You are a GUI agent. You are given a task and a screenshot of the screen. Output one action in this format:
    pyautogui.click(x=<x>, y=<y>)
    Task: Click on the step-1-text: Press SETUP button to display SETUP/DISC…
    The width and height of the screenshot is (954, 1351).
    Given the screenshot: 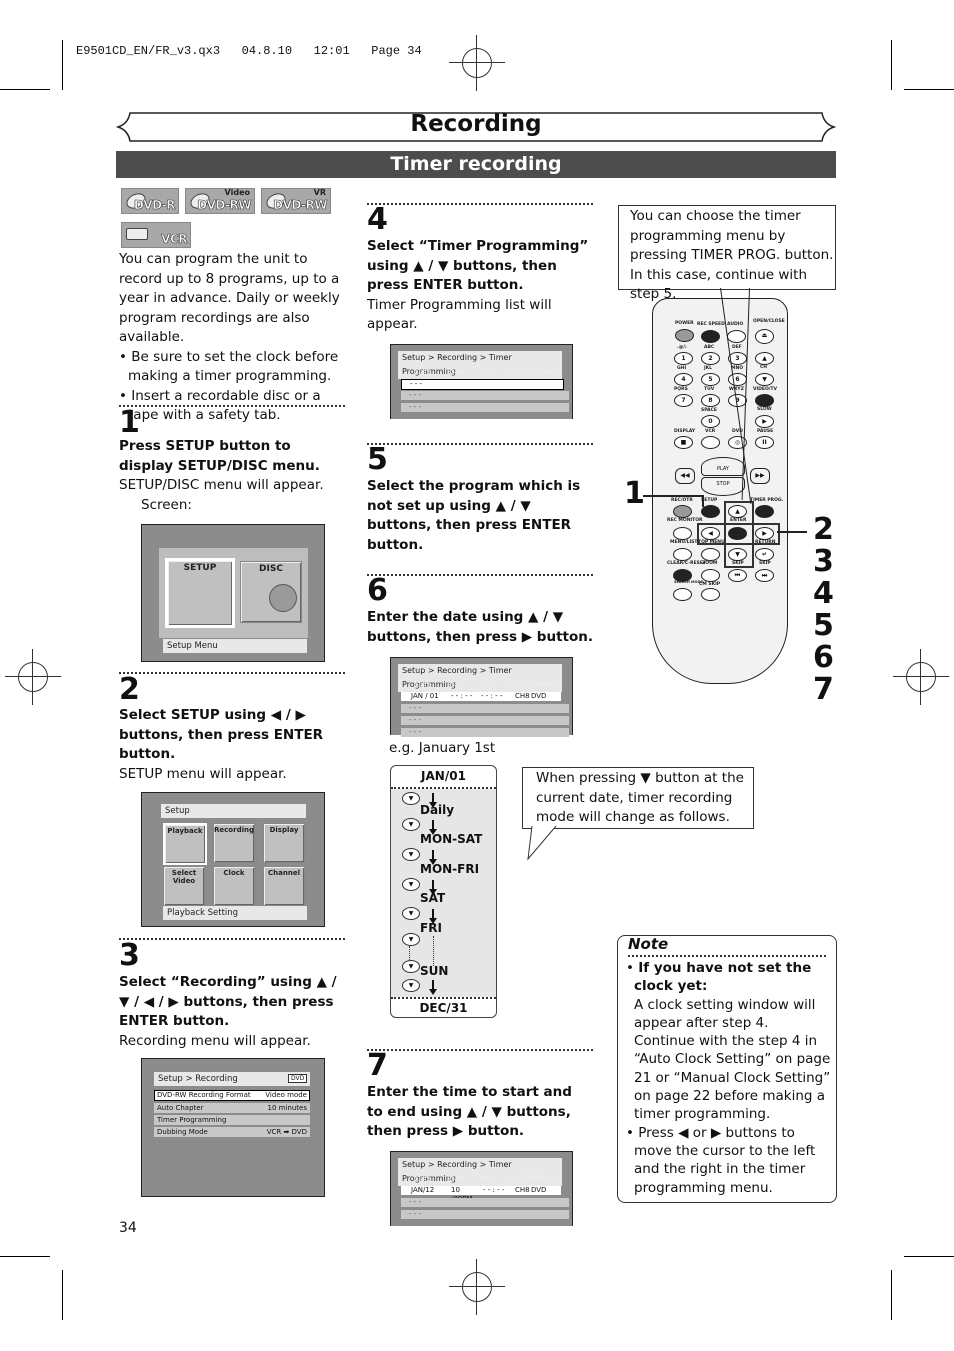 What is the action you would take?
    pyautogui.click(x=229, y=476)
    